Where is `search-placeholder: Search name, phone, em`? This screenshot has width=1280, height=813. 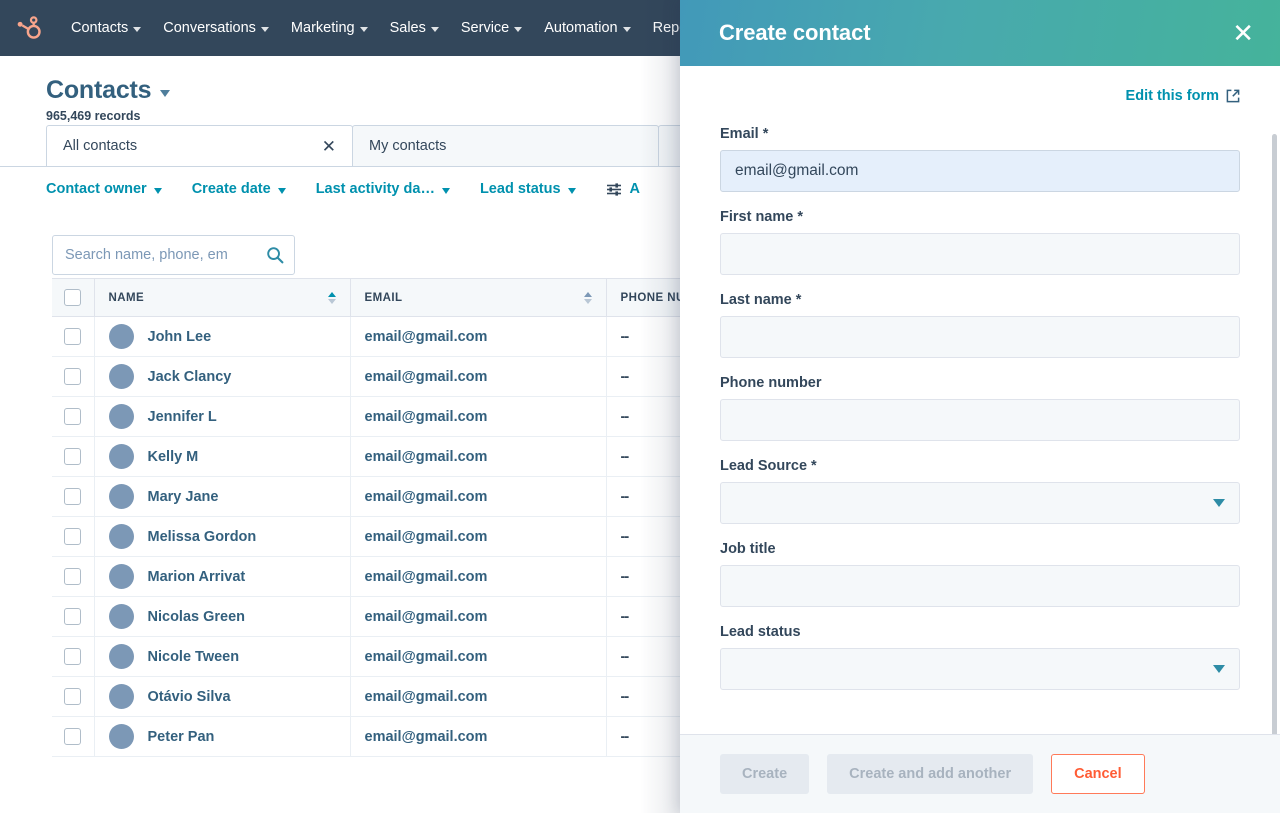
search-placeholder: Search name, phone, em is located at coordinates (146, 255).